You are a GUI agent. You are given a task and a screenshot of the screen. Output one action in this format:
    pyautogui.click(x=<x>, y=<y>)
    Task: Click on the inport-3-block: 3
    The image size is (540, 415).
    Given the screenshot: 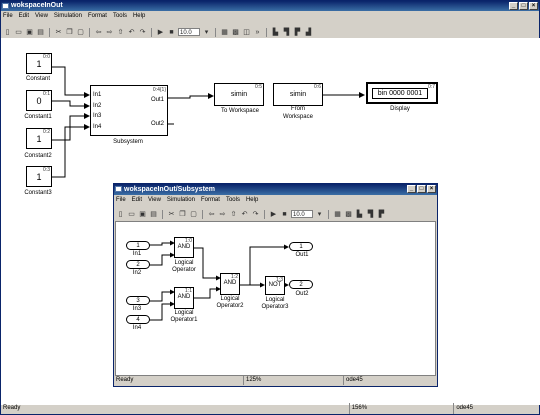 What is the action you would take?
    pyautogui.click(x=138, y=300)
    